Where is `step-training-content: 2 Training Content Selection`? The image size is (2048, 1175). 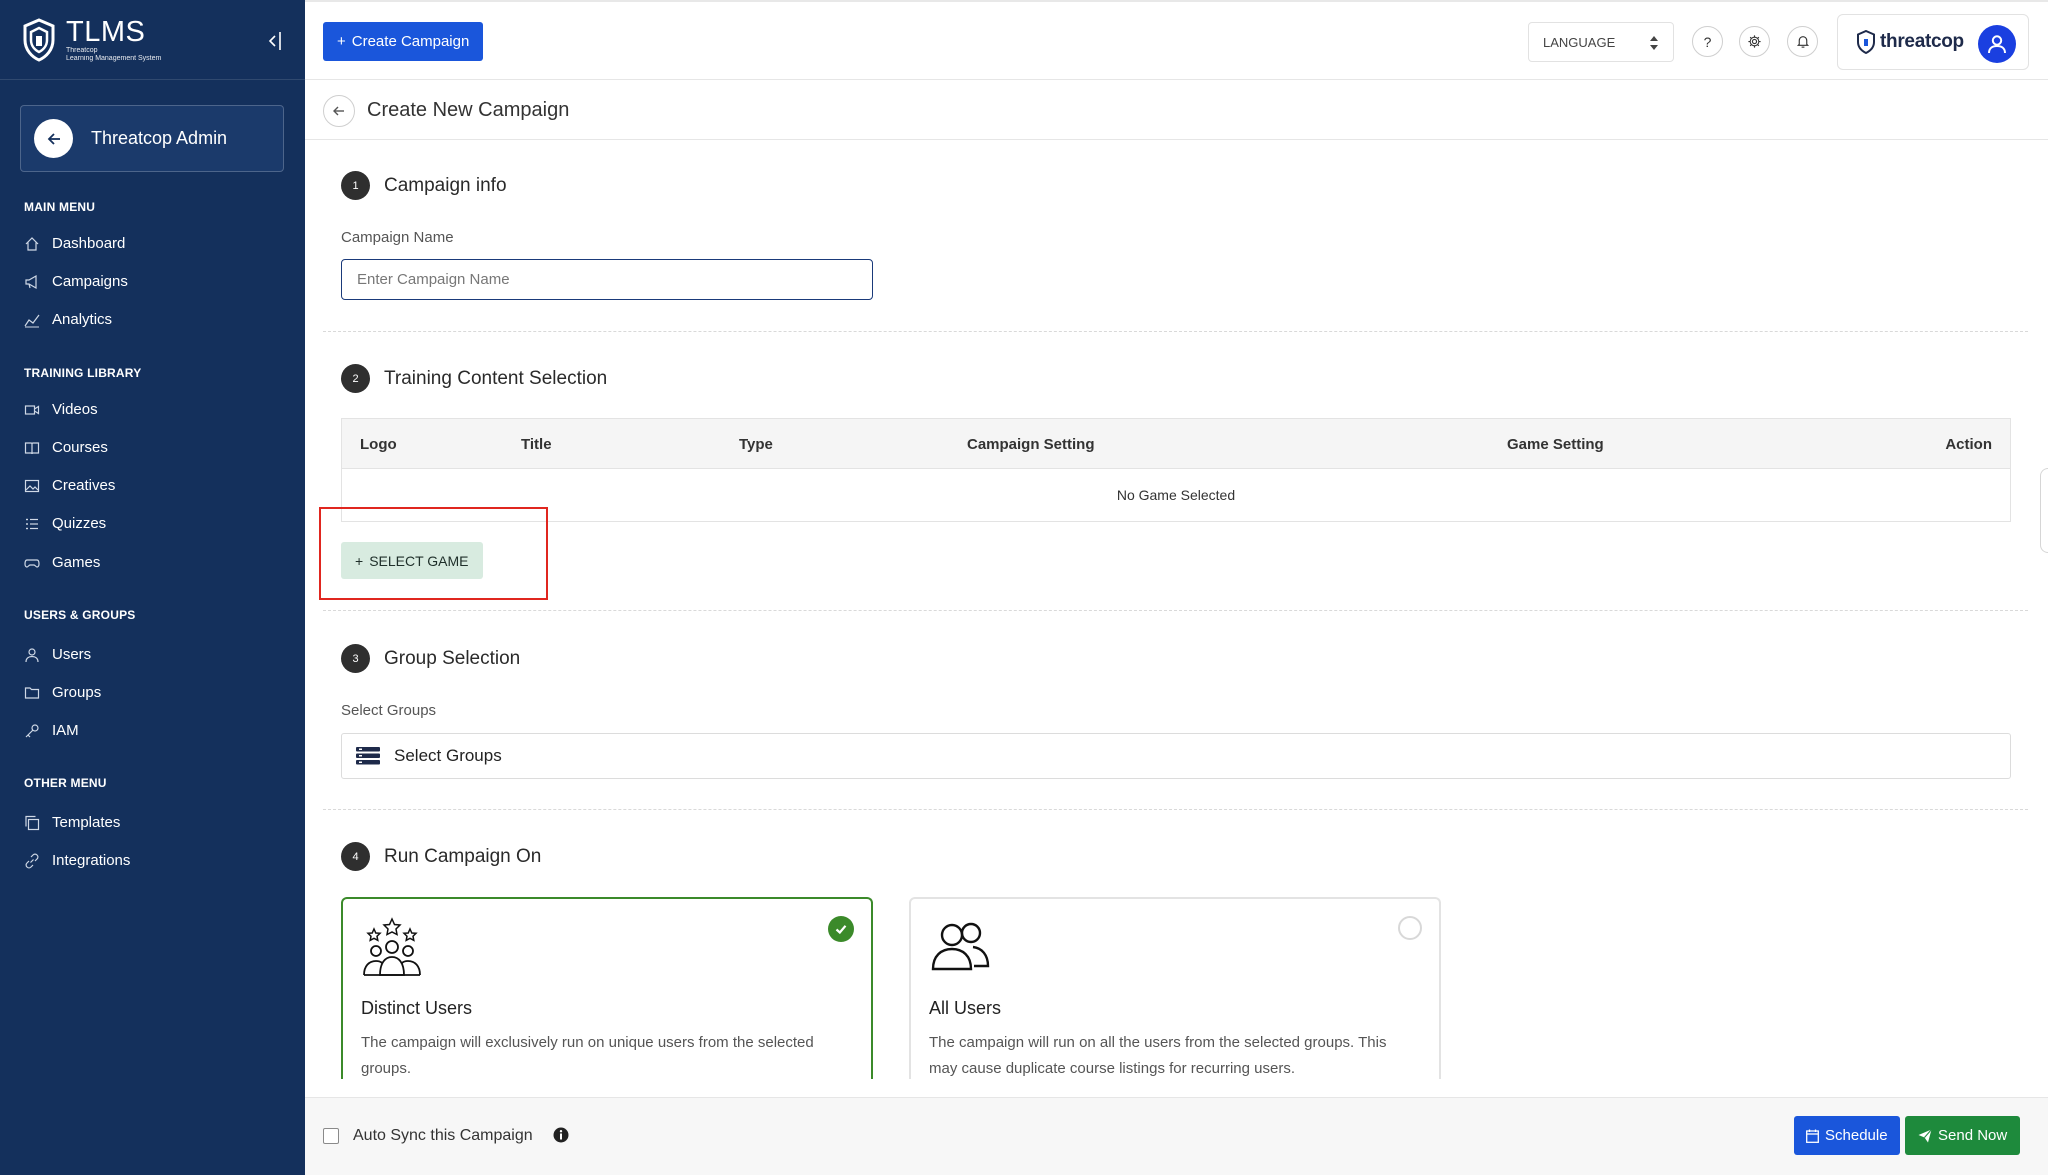 step-training-content: 2 Training Content Selection is located at coordinates (474, 378).